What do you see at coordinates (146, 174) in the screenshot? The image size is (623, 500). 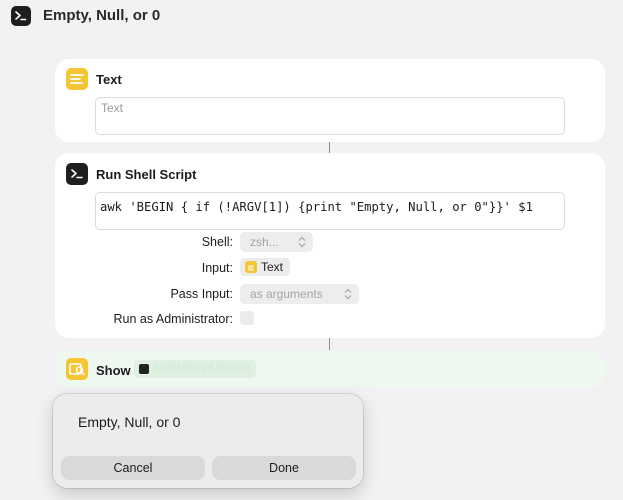 I see `shell-action-title: Run Shell Script` at bounding box center [146, 174].